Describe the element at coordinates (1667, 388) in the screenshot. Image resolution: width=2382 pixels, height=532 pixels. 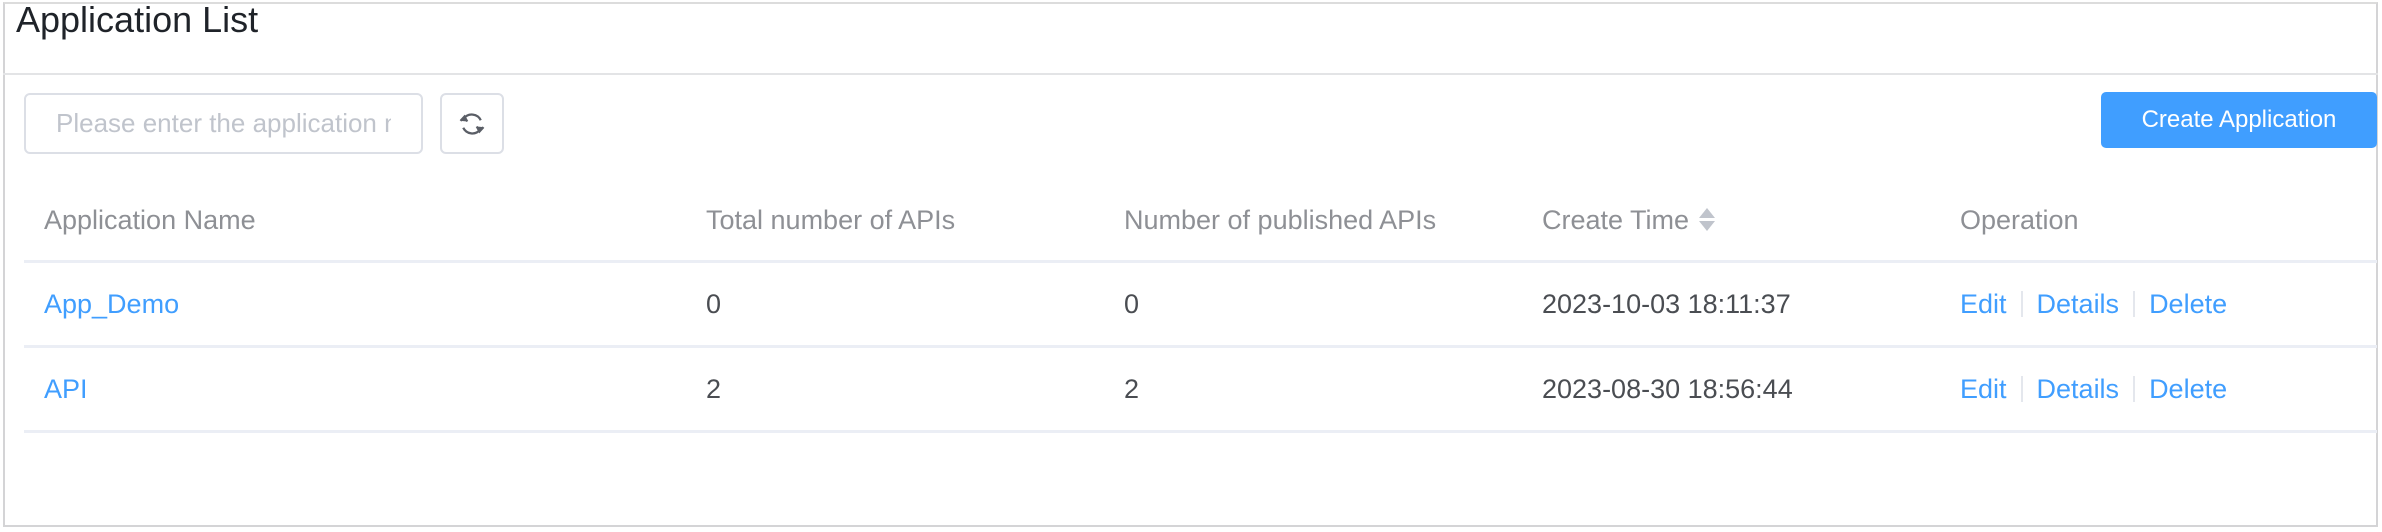
I see `create-time-cell: 2023-08-30 18:56:44` at that location.